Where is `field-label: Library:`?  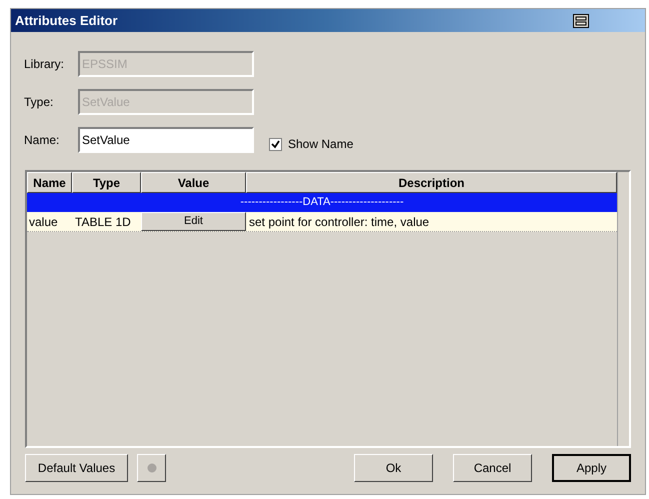 field-label: Library: is located at coordinates (45, 64).